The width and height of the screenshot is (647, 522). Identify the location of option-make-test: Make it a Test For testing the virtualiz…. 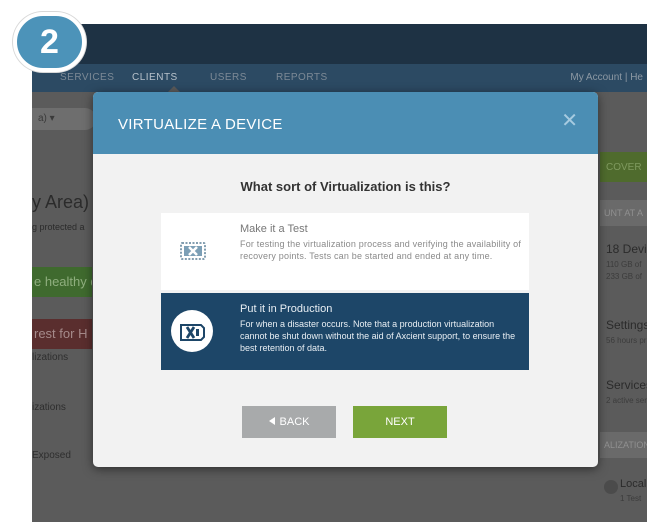
(345, 251).